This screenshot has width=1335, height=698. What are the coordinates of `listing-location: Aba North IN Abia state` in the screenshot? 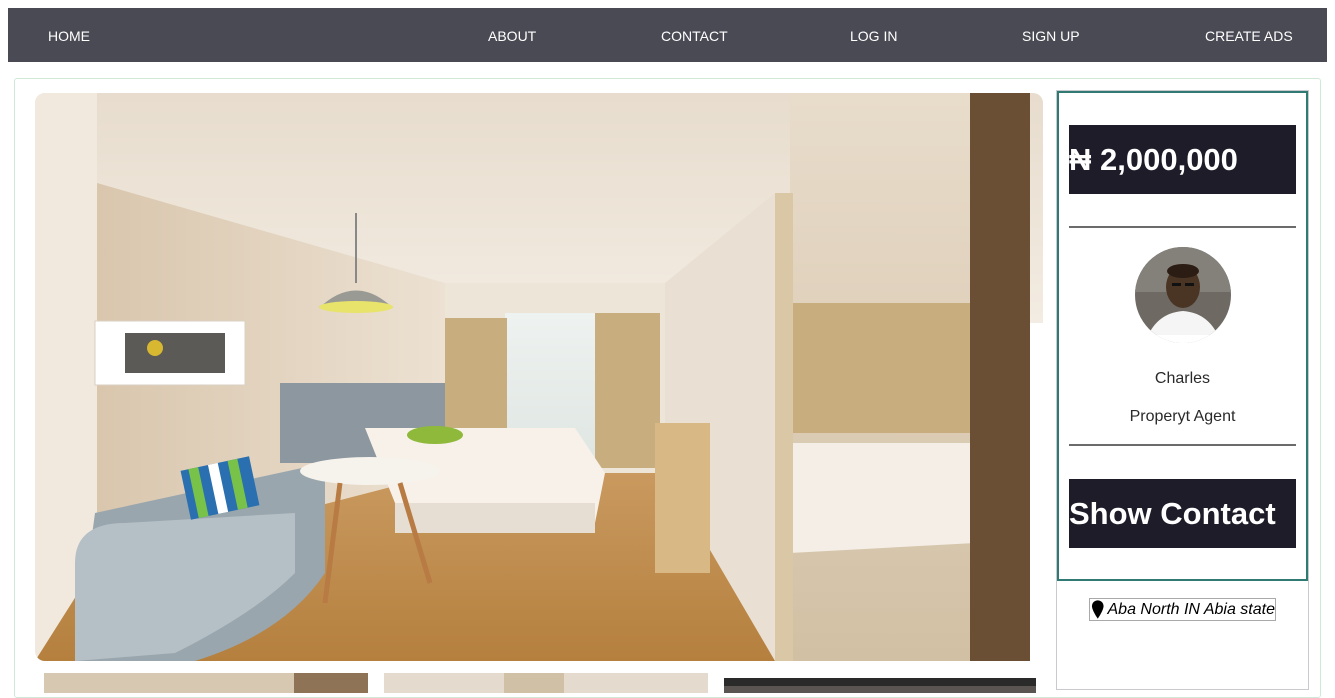 It's located at (1182, 609).